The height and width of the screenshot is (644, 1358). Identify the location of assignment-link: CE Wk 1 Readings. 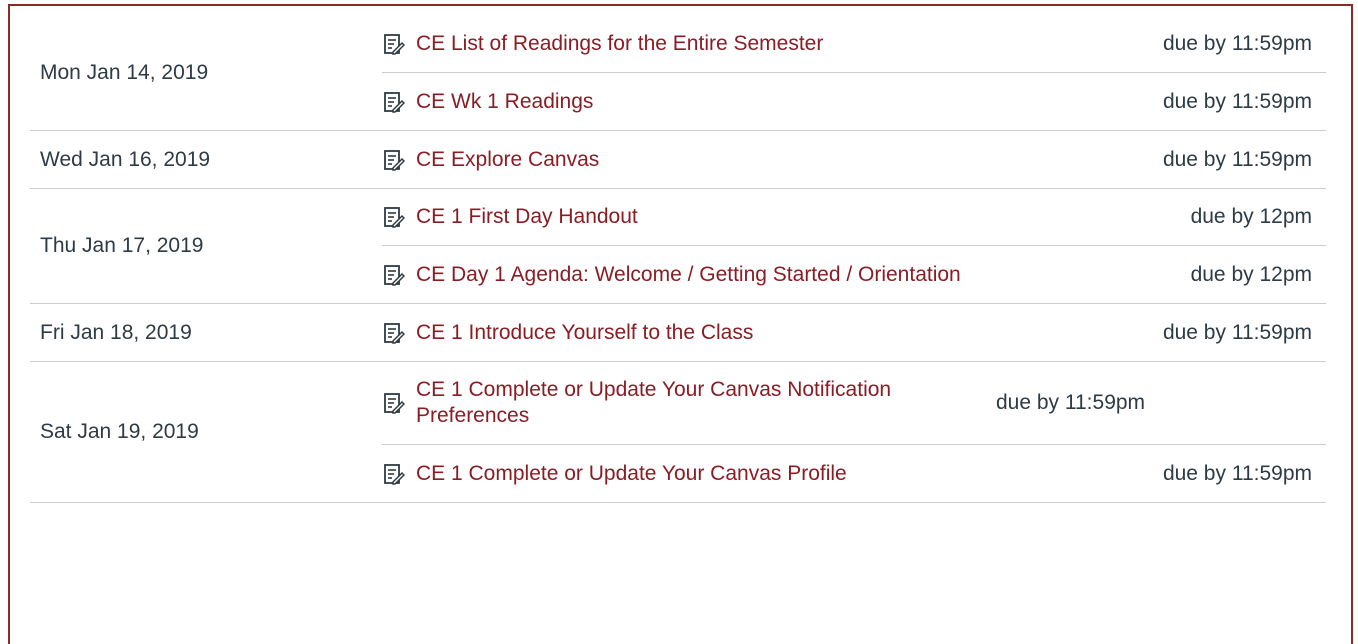
(789, 102).